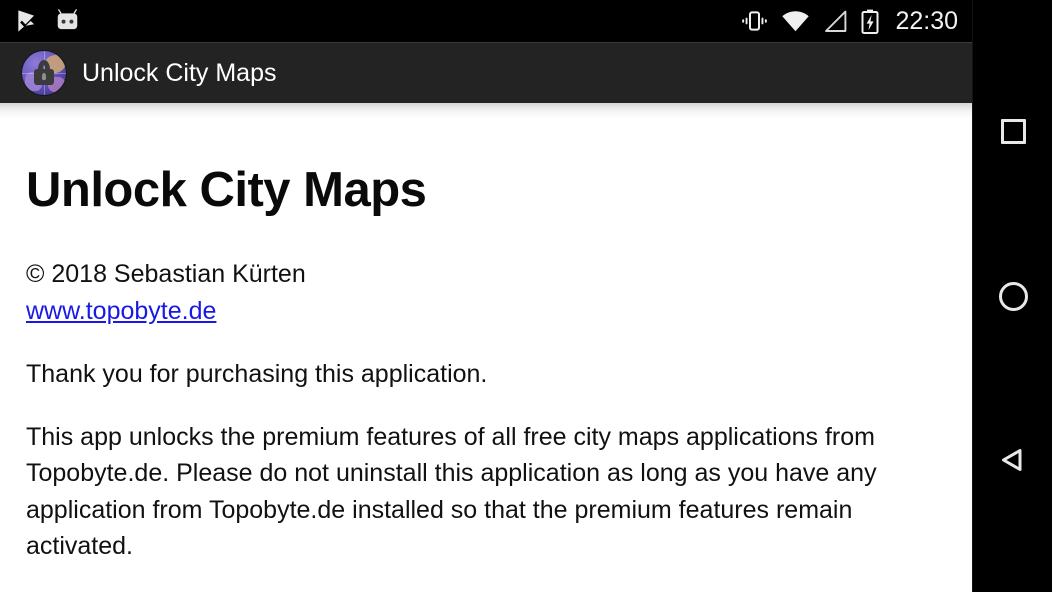 The height and width of the screenshot is (592, 1052). I want to click on status-bar-system-icons: 22:30, so click(856, 21).